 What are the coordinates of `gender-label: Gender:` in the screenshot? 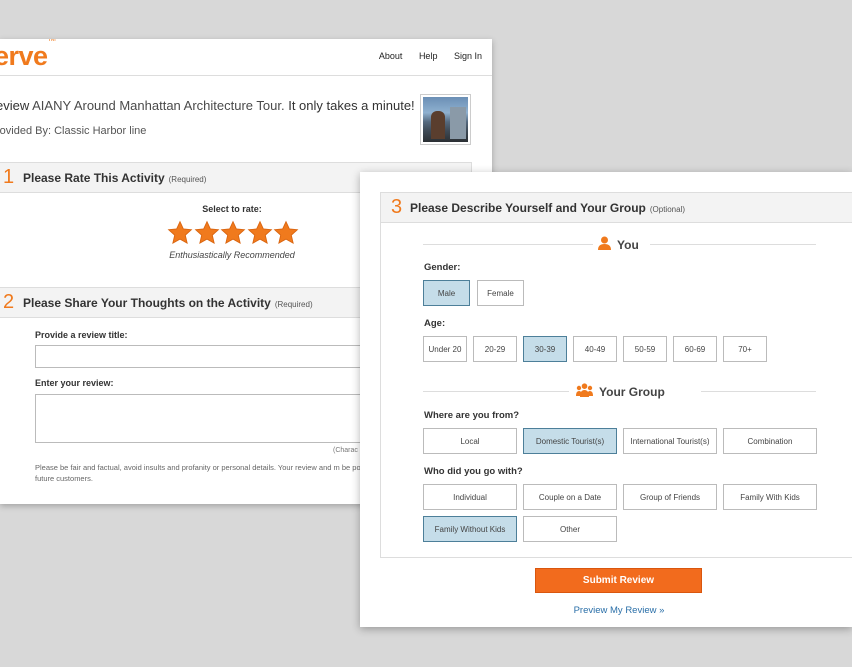 It's located at (442, 267).